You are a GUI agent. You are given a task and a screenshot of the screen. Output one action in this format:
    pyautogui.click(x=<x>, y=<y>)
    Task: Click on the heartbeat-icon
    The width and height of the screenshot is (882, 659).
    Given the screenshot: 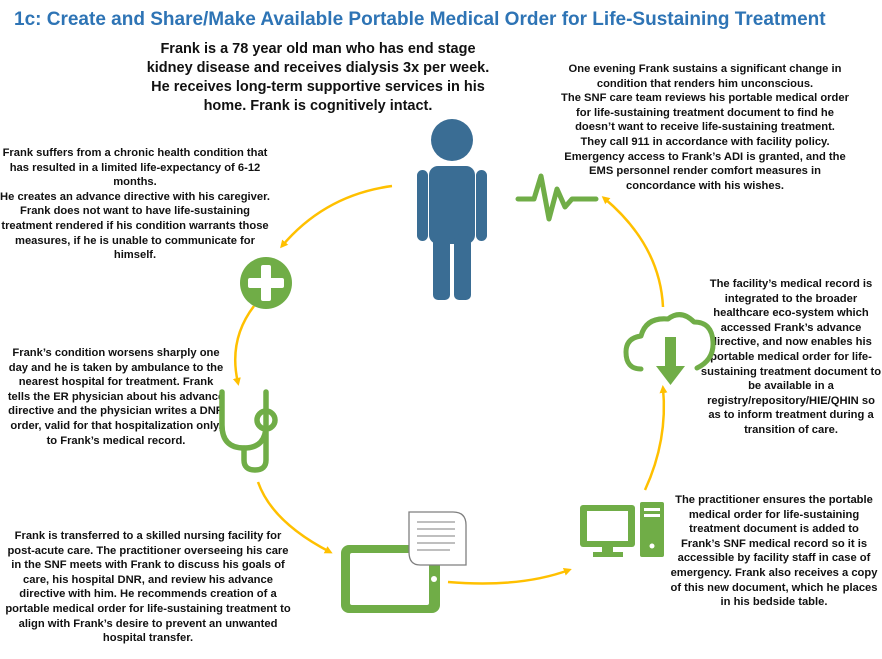 What is the action you would take?
    pyautogui.click(x=557, y=197)
    